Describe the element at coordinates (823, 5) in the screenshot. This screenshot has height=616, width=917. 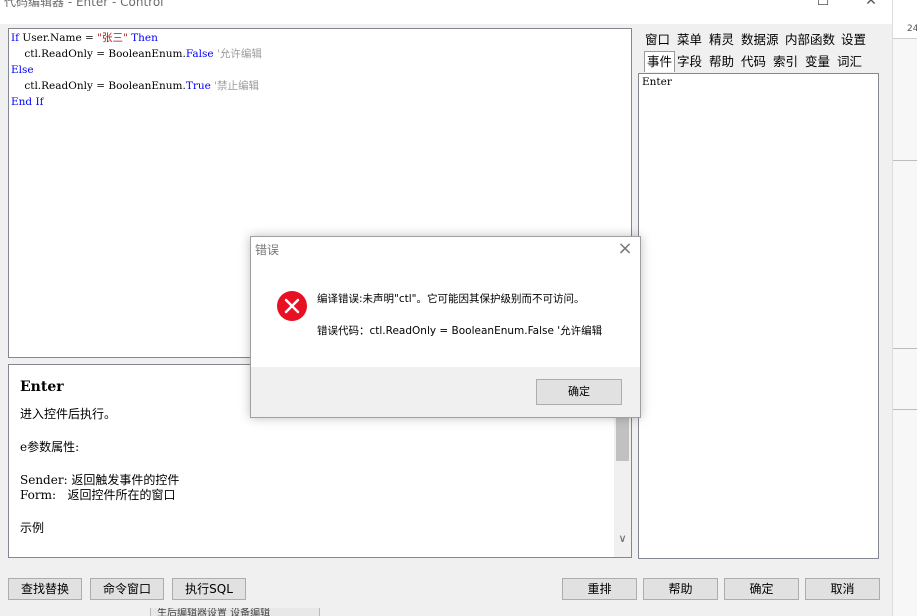
I see `maximize-icon: ☐` at that location.